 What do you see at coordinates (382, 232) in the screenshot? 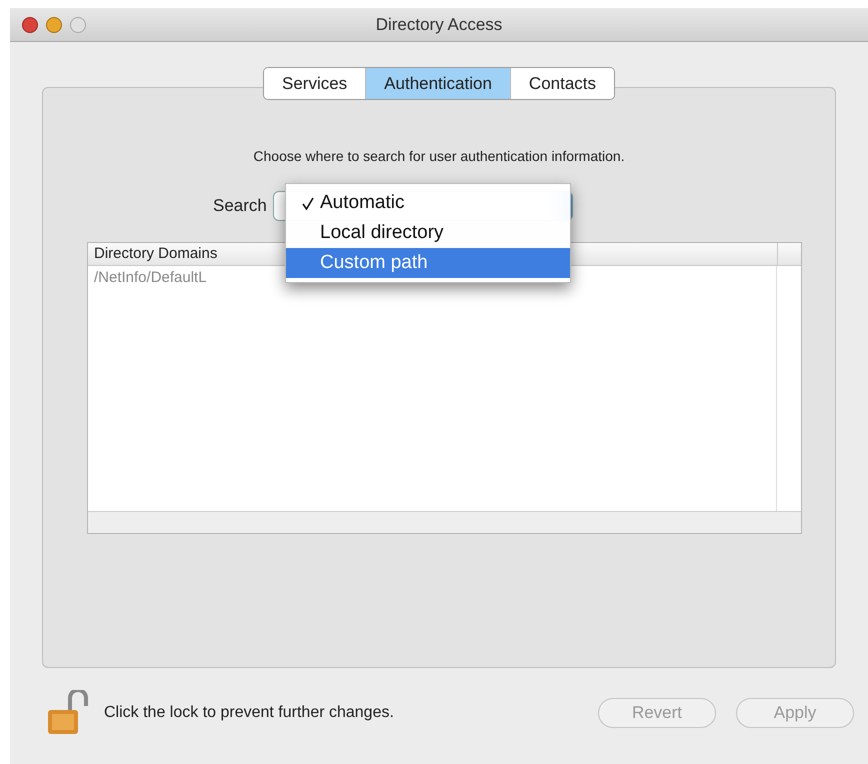
I see `menu-item-label: Local directory` at bounding box center [382, 232].